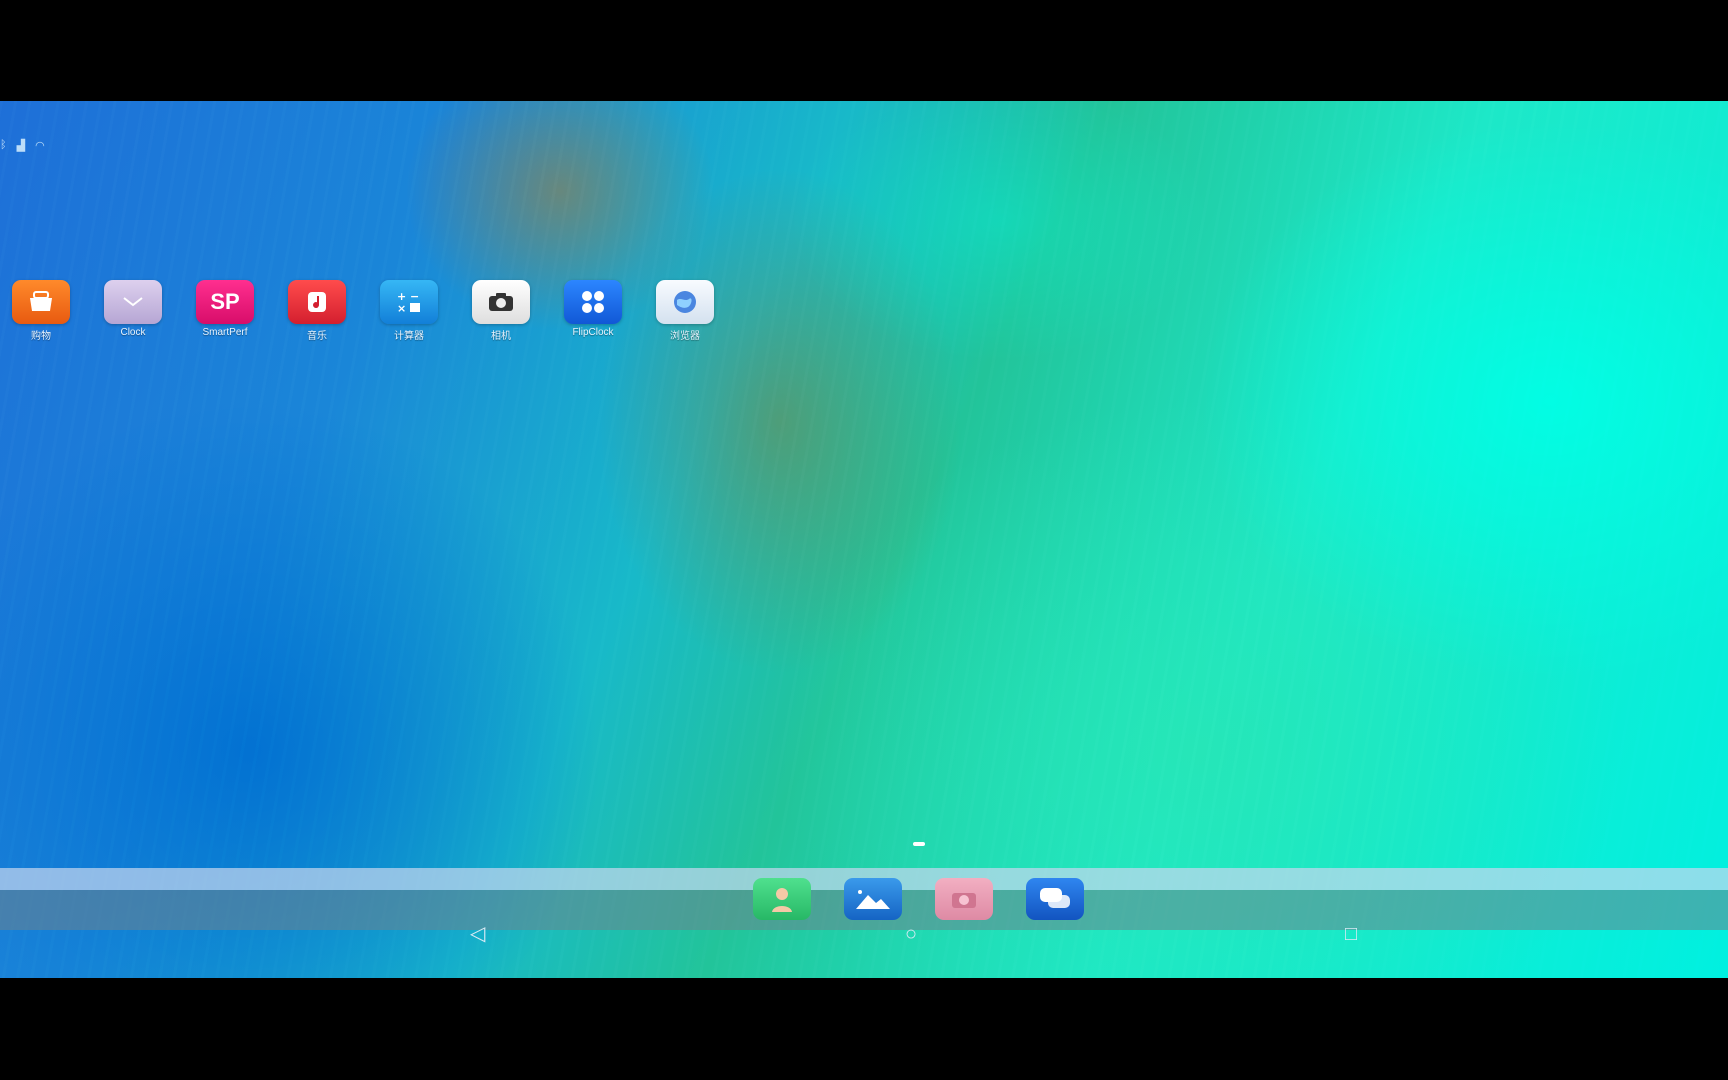 The height and width of the screenshot is (1080, 1728). I want to click on app-label: 相机, so click(501, 336).